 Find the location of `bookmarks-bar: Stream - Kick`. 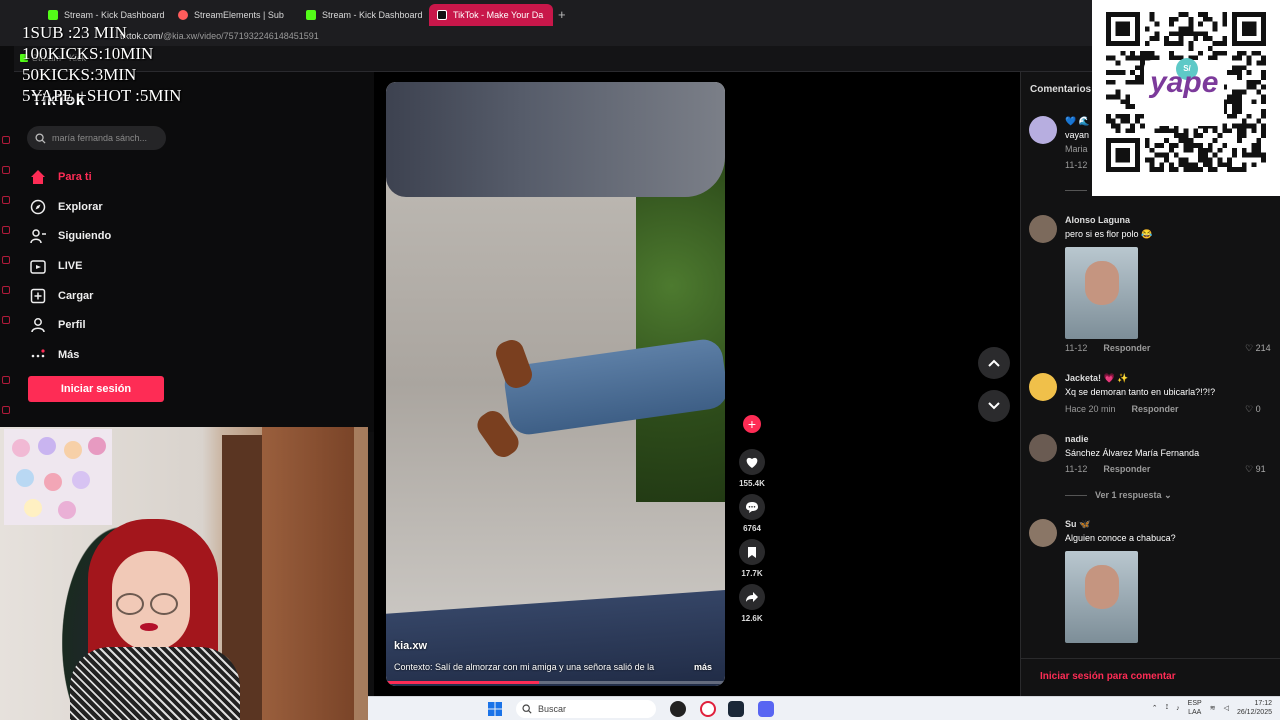

bookmarks-bar: Stream - Kick is located at coordinates (640, 59).